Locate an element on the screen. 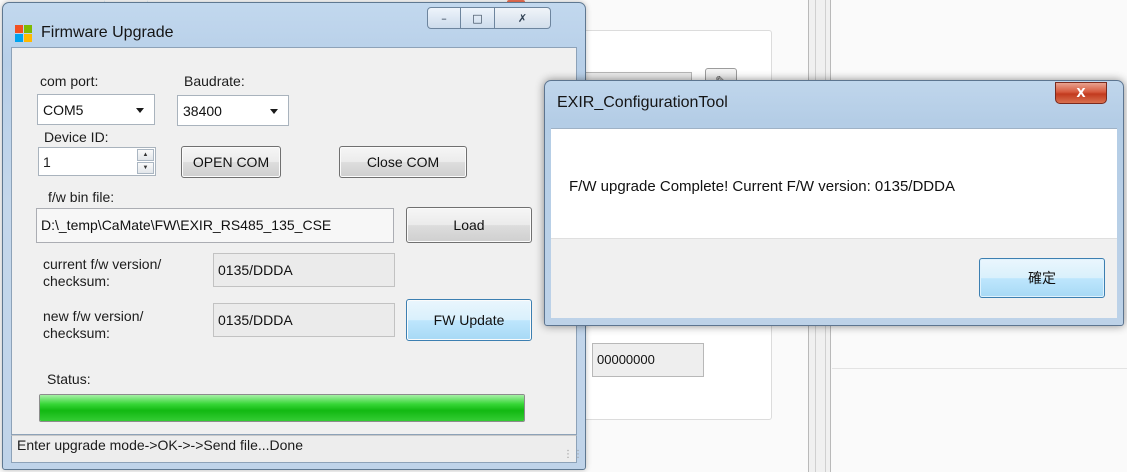 This screenshot has height=472, width=1127. message-box-close-button: X is located at coordinates (1081, 93).